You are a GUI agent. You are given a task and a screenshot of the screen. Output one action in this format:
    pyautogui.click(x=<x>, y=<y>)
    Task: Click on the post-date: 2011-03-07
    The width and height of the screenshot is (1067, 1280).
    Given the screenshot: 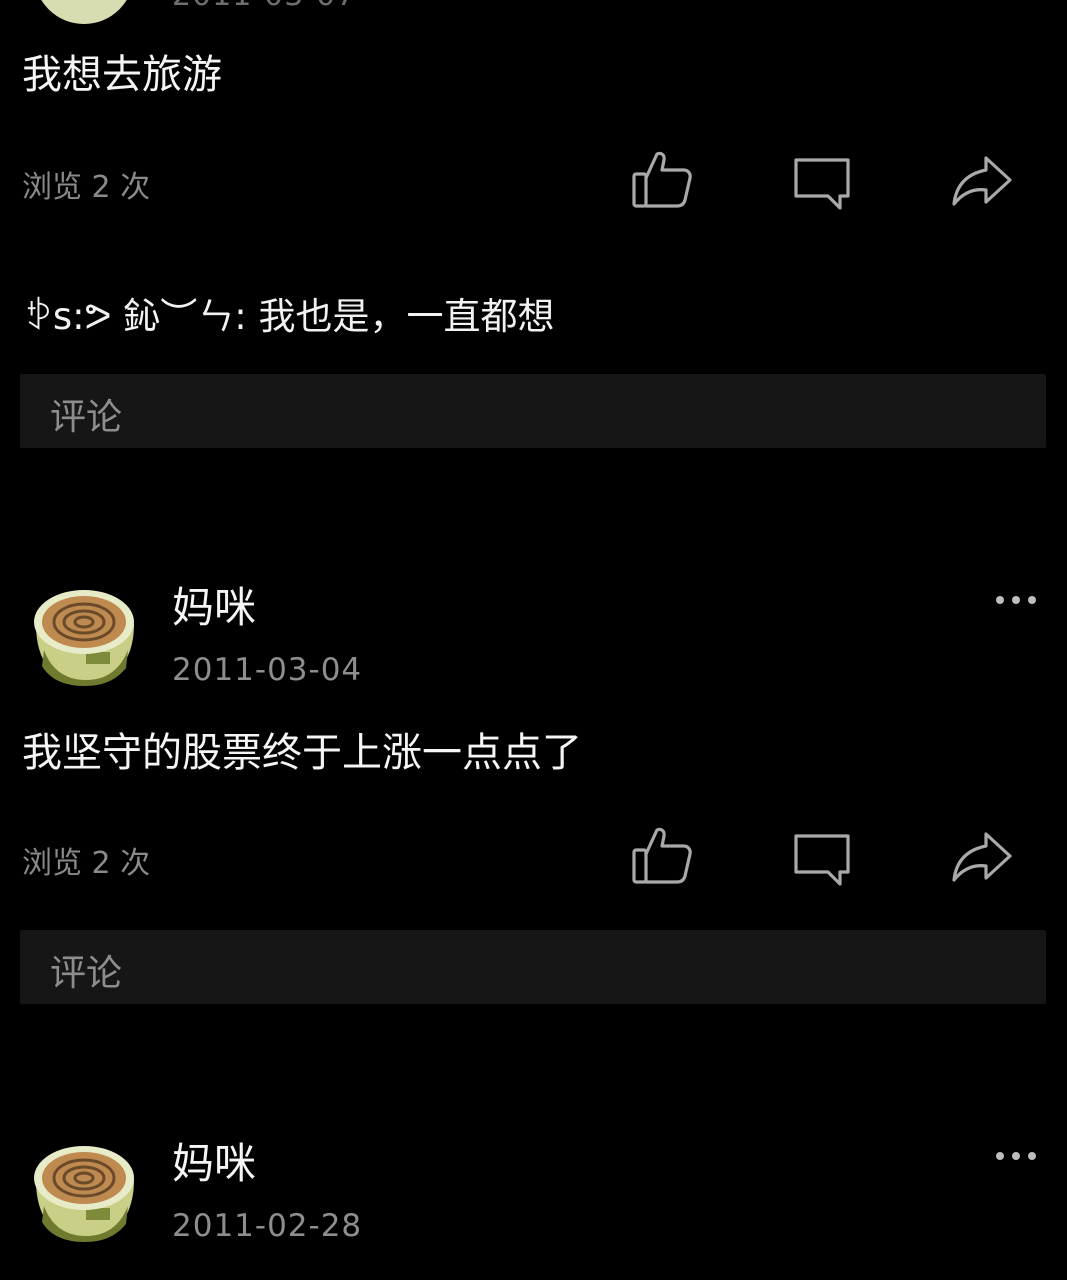 What is the action you would take?
    pyautogui.click(x=264, y=6)
    